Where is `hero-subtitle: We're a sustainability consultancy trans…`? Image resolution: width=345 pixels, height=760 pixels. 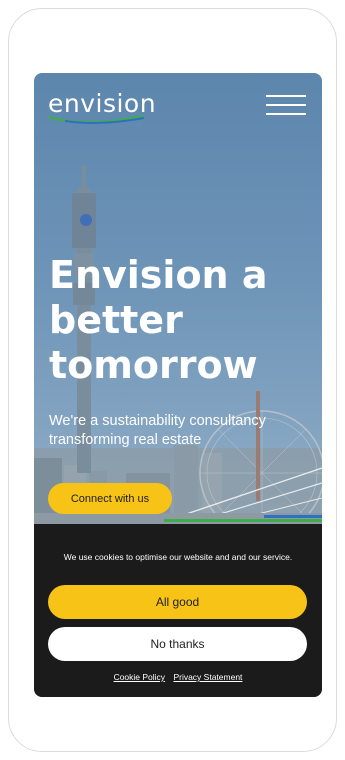 hero-subtitle: We're a sustainability consultancy trans… is located at coordinates (157, 430).